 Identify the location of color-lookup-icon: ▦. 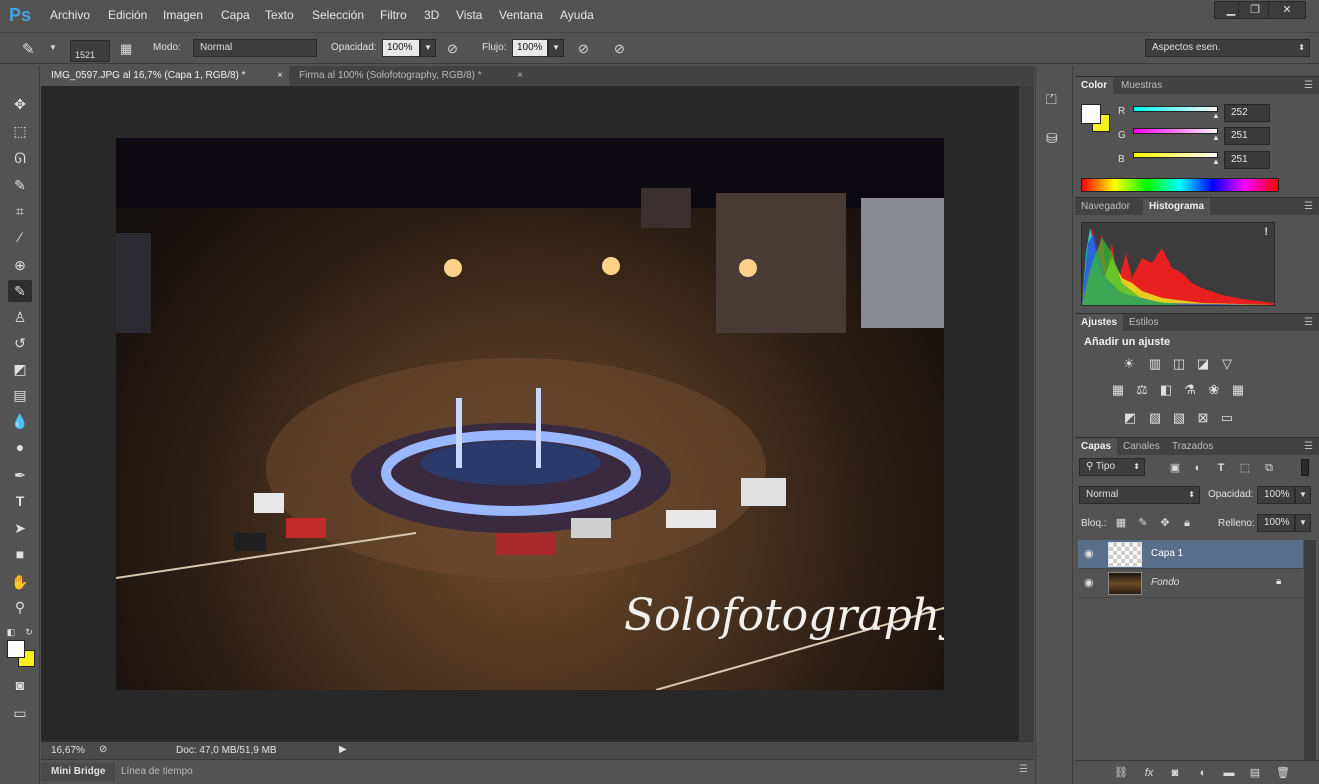
(1238, 390).